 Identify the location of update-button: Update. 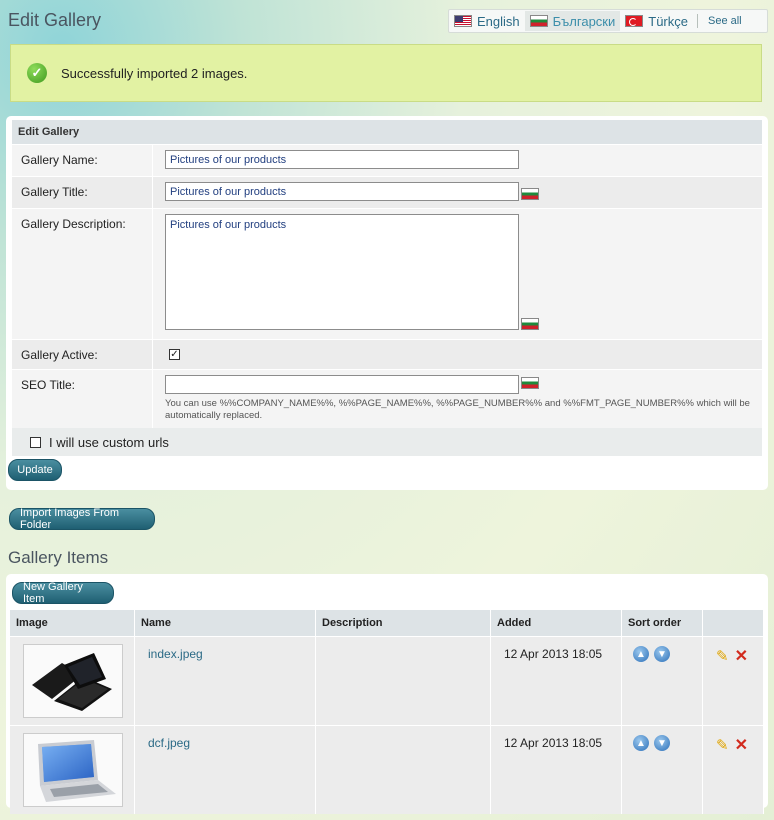
(35, 470).